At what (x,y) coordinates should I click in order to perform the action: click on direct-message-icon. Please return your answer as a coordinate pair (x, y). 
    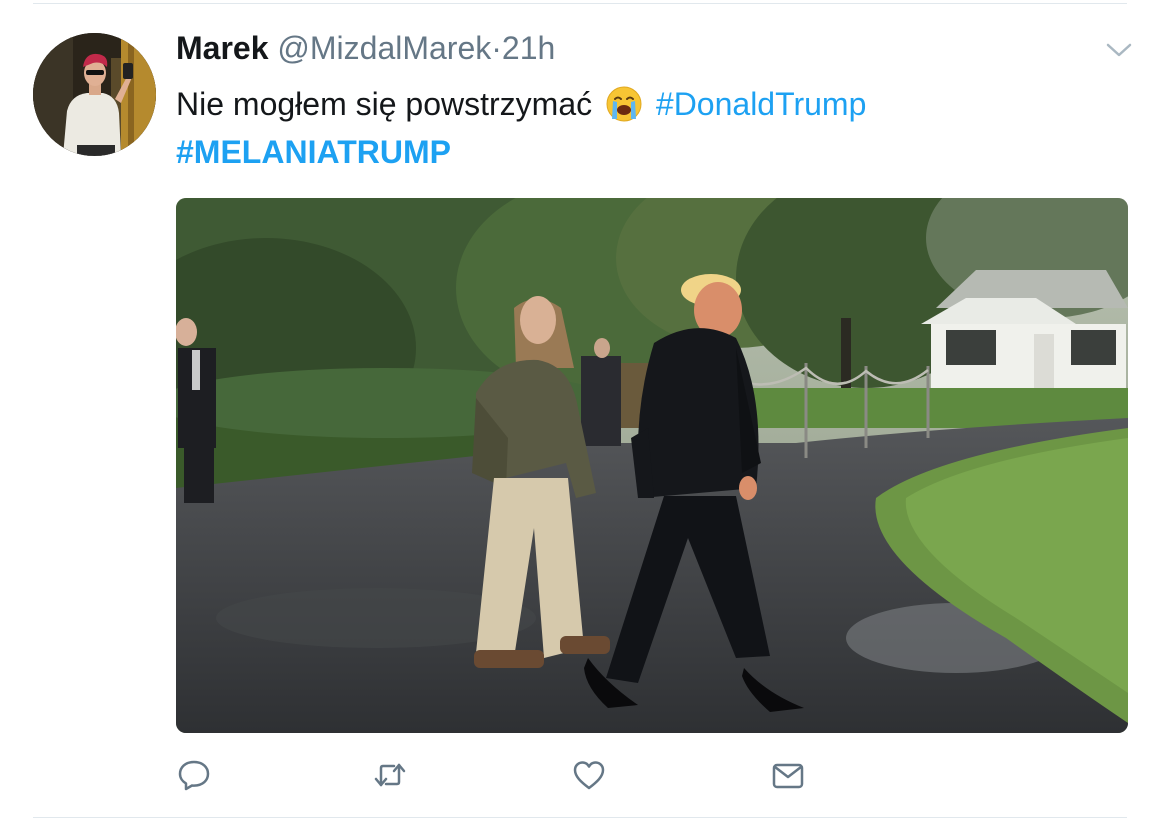
    Looking at the image, I should click on (788, 776).